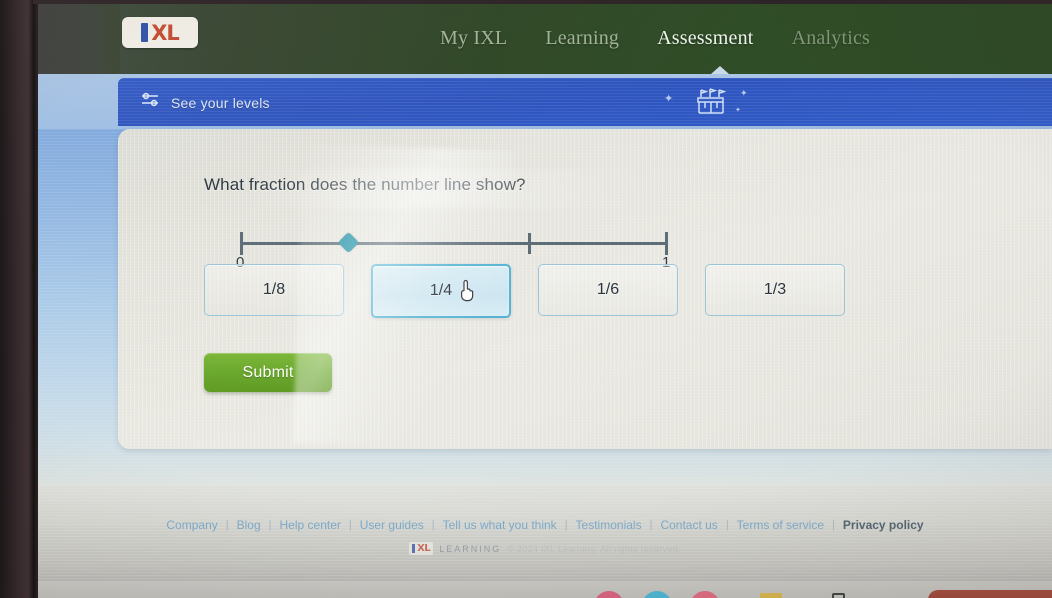 This screenshot has height=598, width=1052. I want to click on diamond-marker-icon, so click(348, 242).